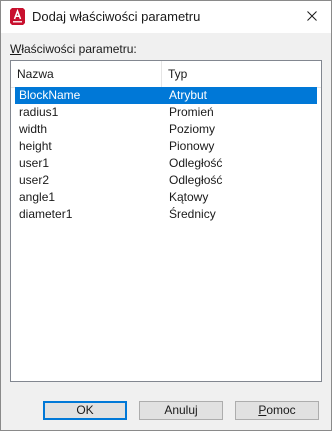 This screenshot has width=332, height=431. What do you see at coordinates (85, 410) in the screenshot?
I see `ok-button: OK` at bounding box center [85, 410].